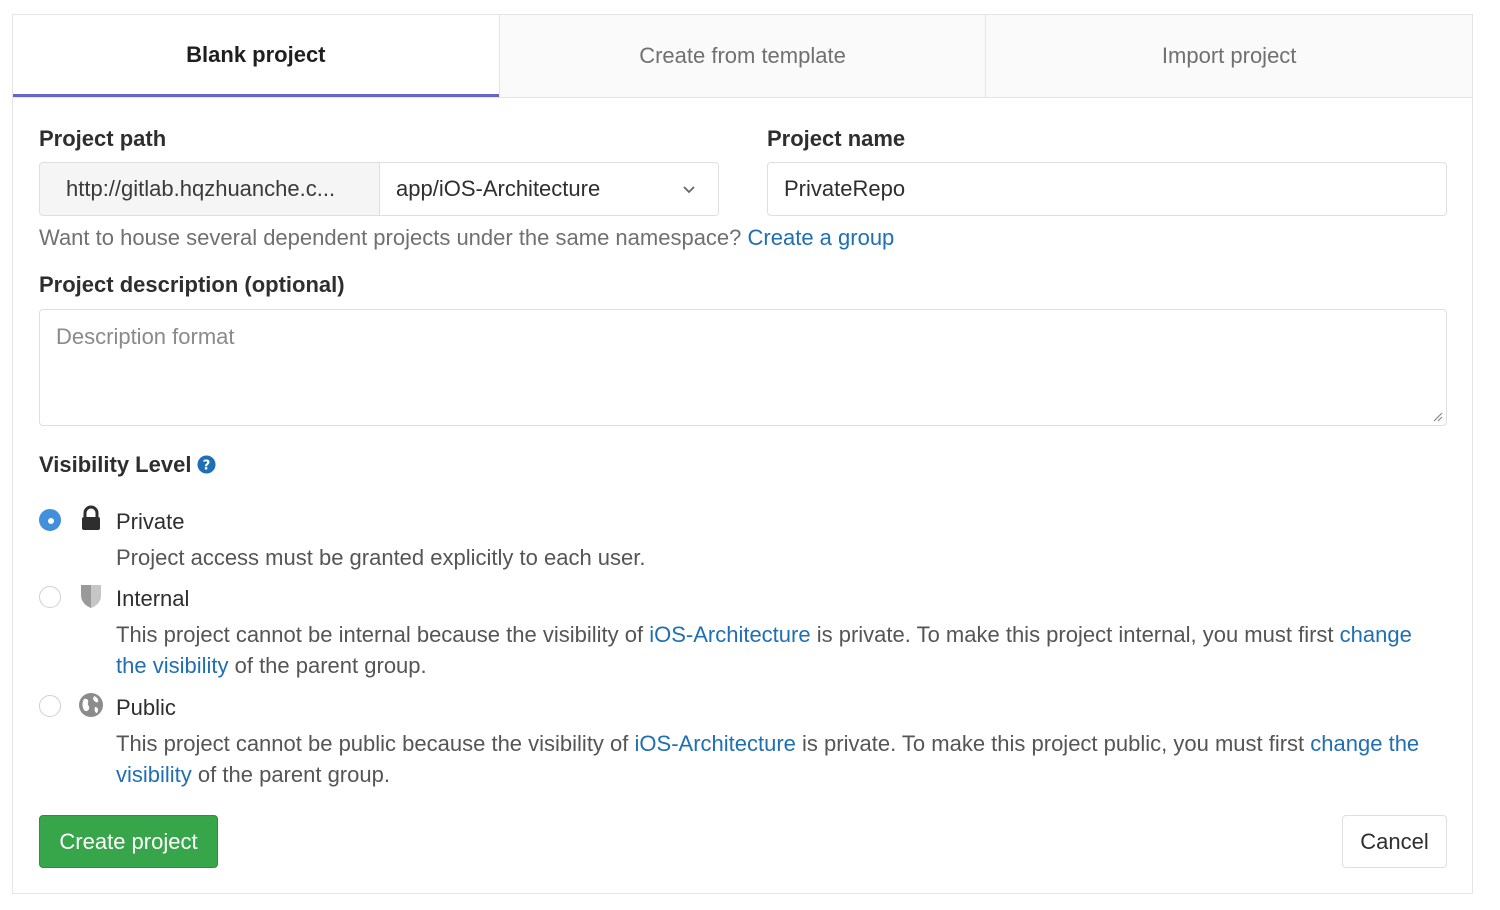 Image resolution: width=1500 pixels, height=910 pixels. What do you see at coordinates (1437, 416) in the screenshot?
I see `resize-grip-icon` at bounding box center [1437, 416].